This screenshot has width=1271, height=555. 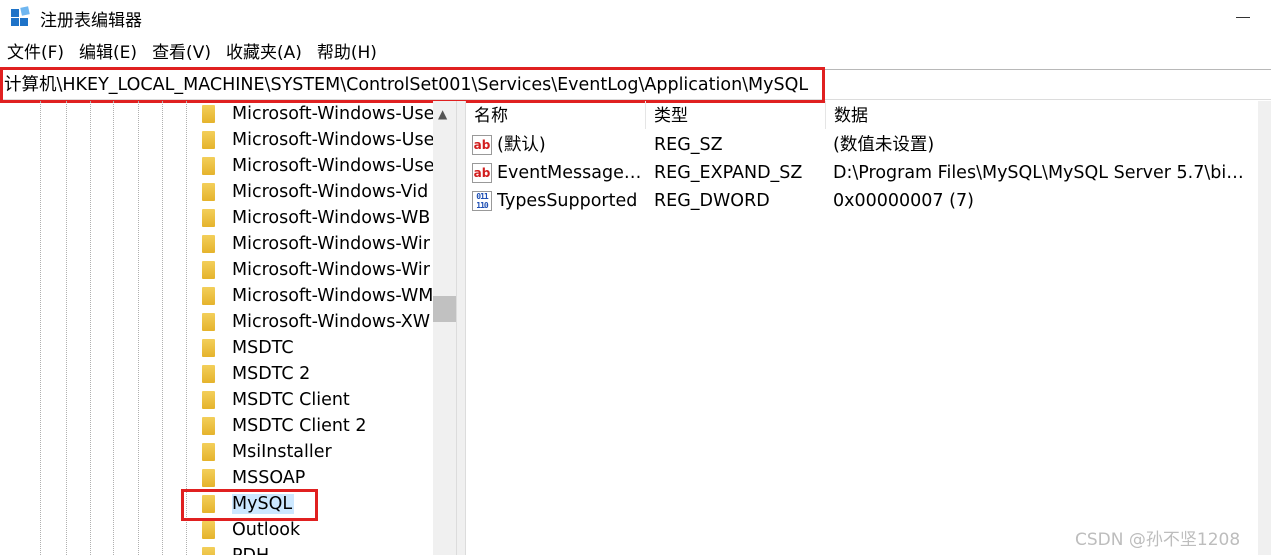 What do you see at coordinates (316, 478) in the screenshot?
I see `tree-item: MSSOAP` at bounding box center [316, 478].